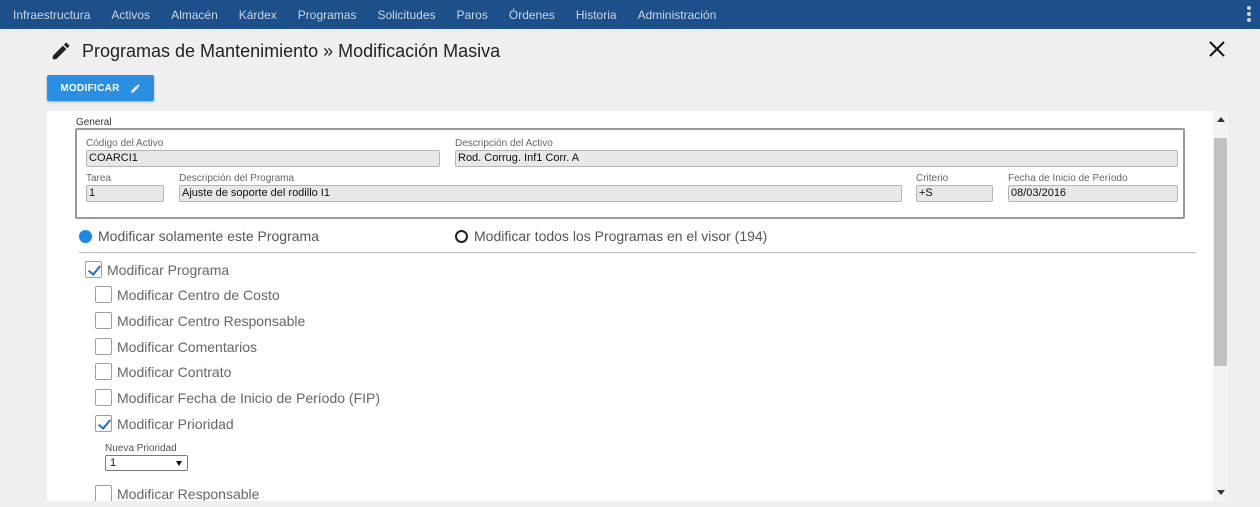  What do you see at coordinates (260, 15) in the screenshot?
I see `nav-item-kardex: Kárdex` at bounding box center [260, 15].